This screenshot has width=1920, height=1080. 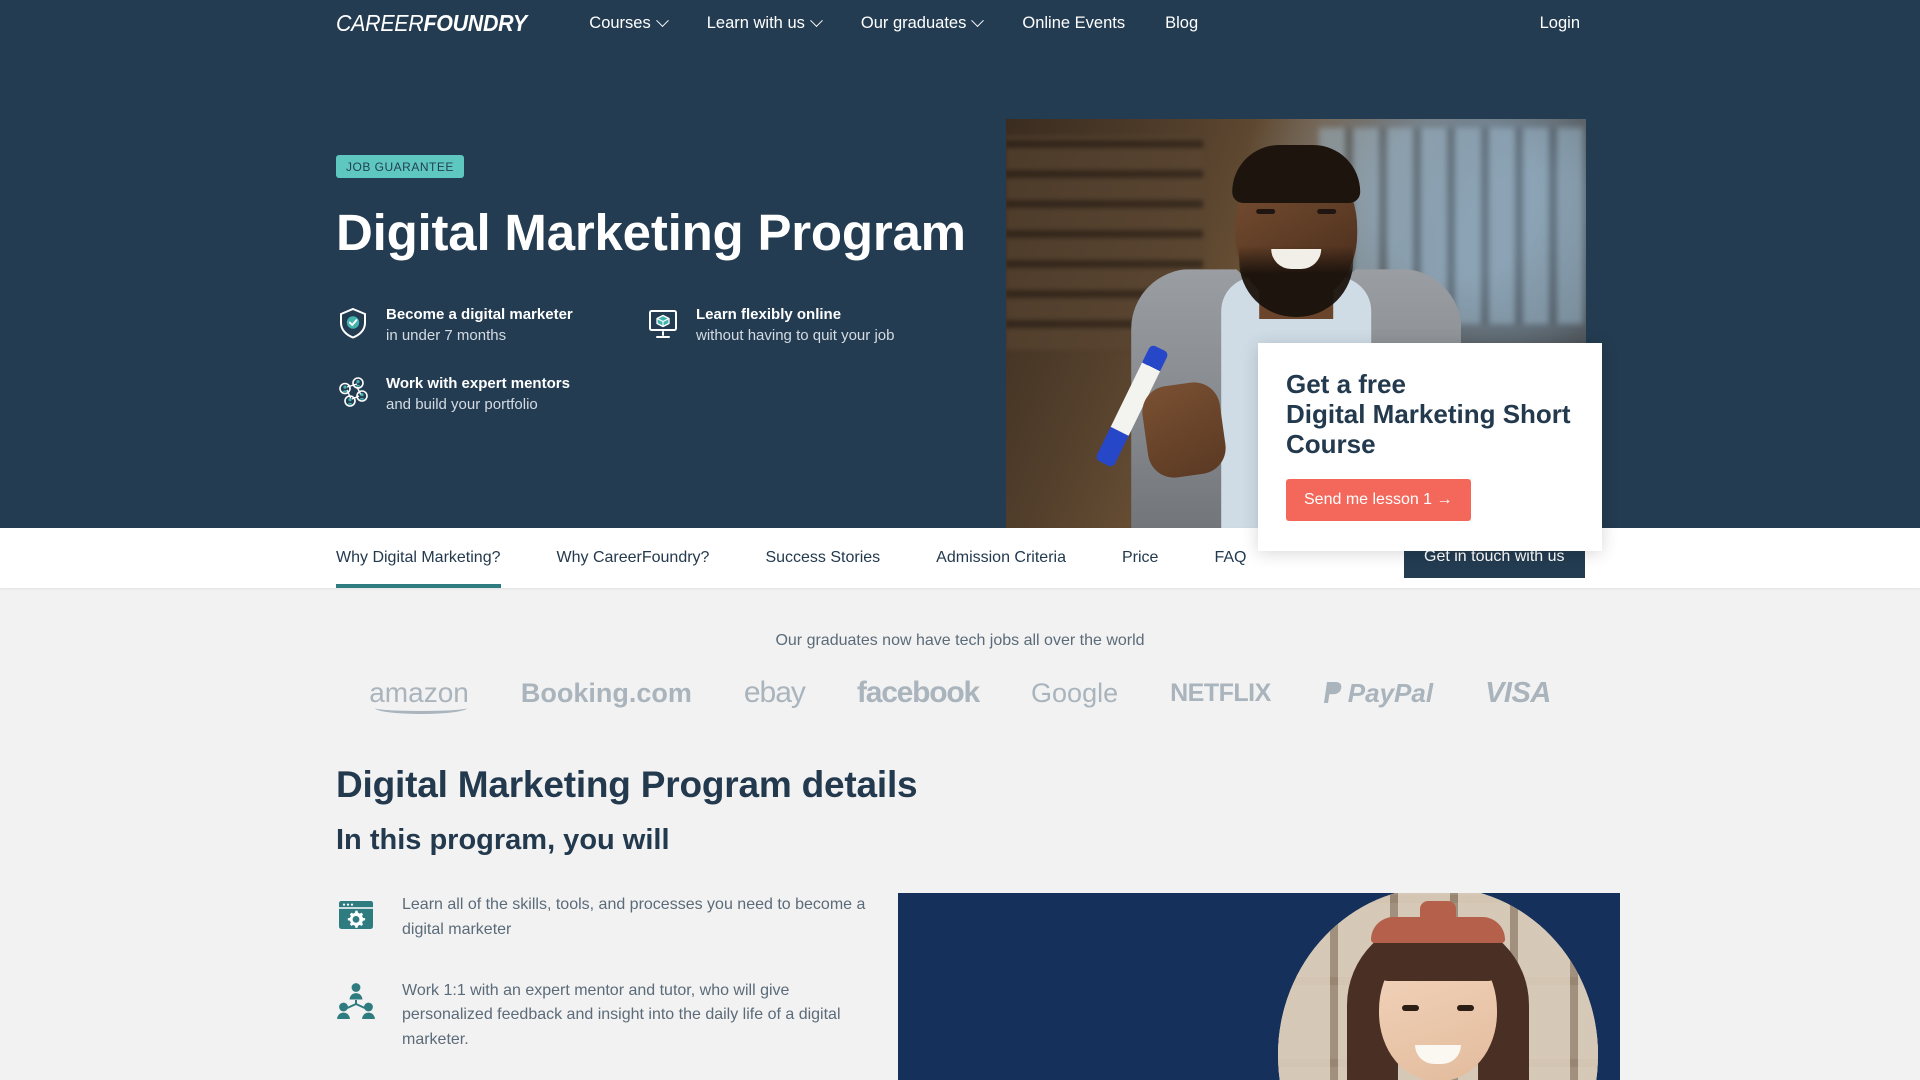 I want to click on logo-facebook: facebook, so click(x=918, y=692).